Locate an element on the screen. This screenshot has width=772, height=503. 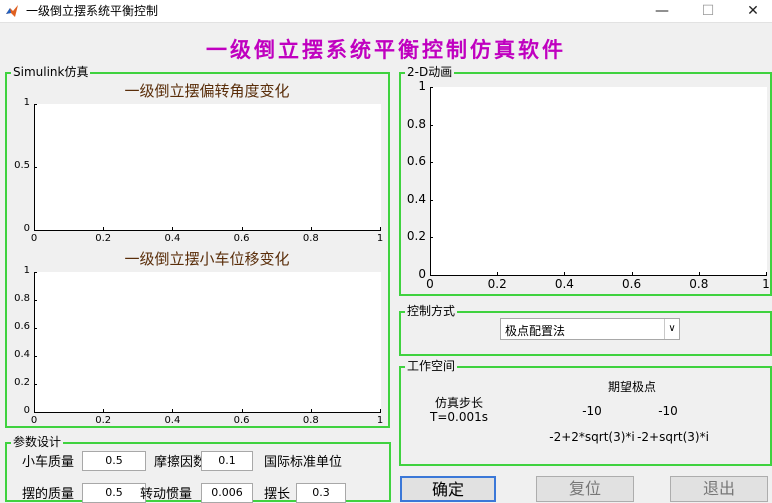
axes3-xtick-label: 0.6 is located at coordinates (632, 284).